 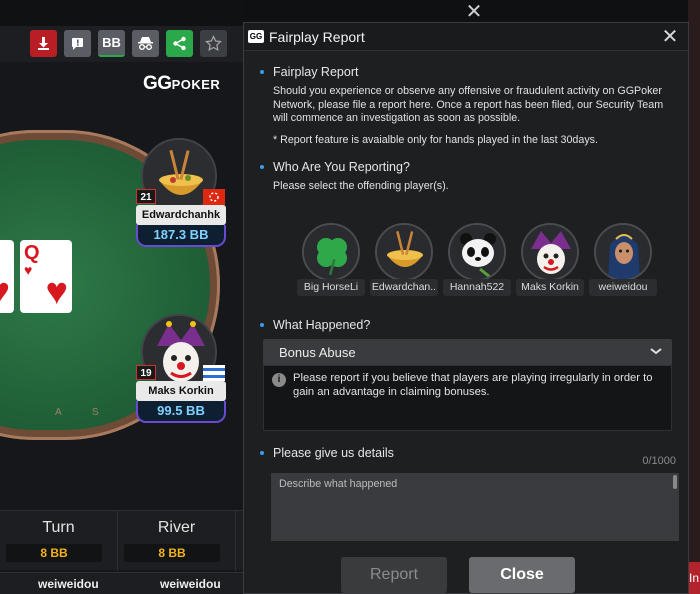 I want to click on details-textarea, so click(x=475, y=507).